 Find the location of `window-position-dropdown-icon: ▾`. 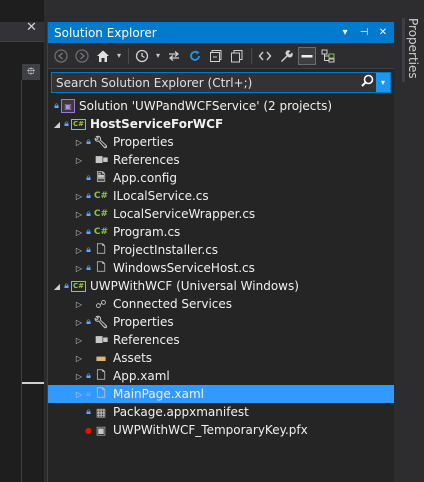

window-position-dropdown-icon: ▾ is located at coordinates (345, 32).